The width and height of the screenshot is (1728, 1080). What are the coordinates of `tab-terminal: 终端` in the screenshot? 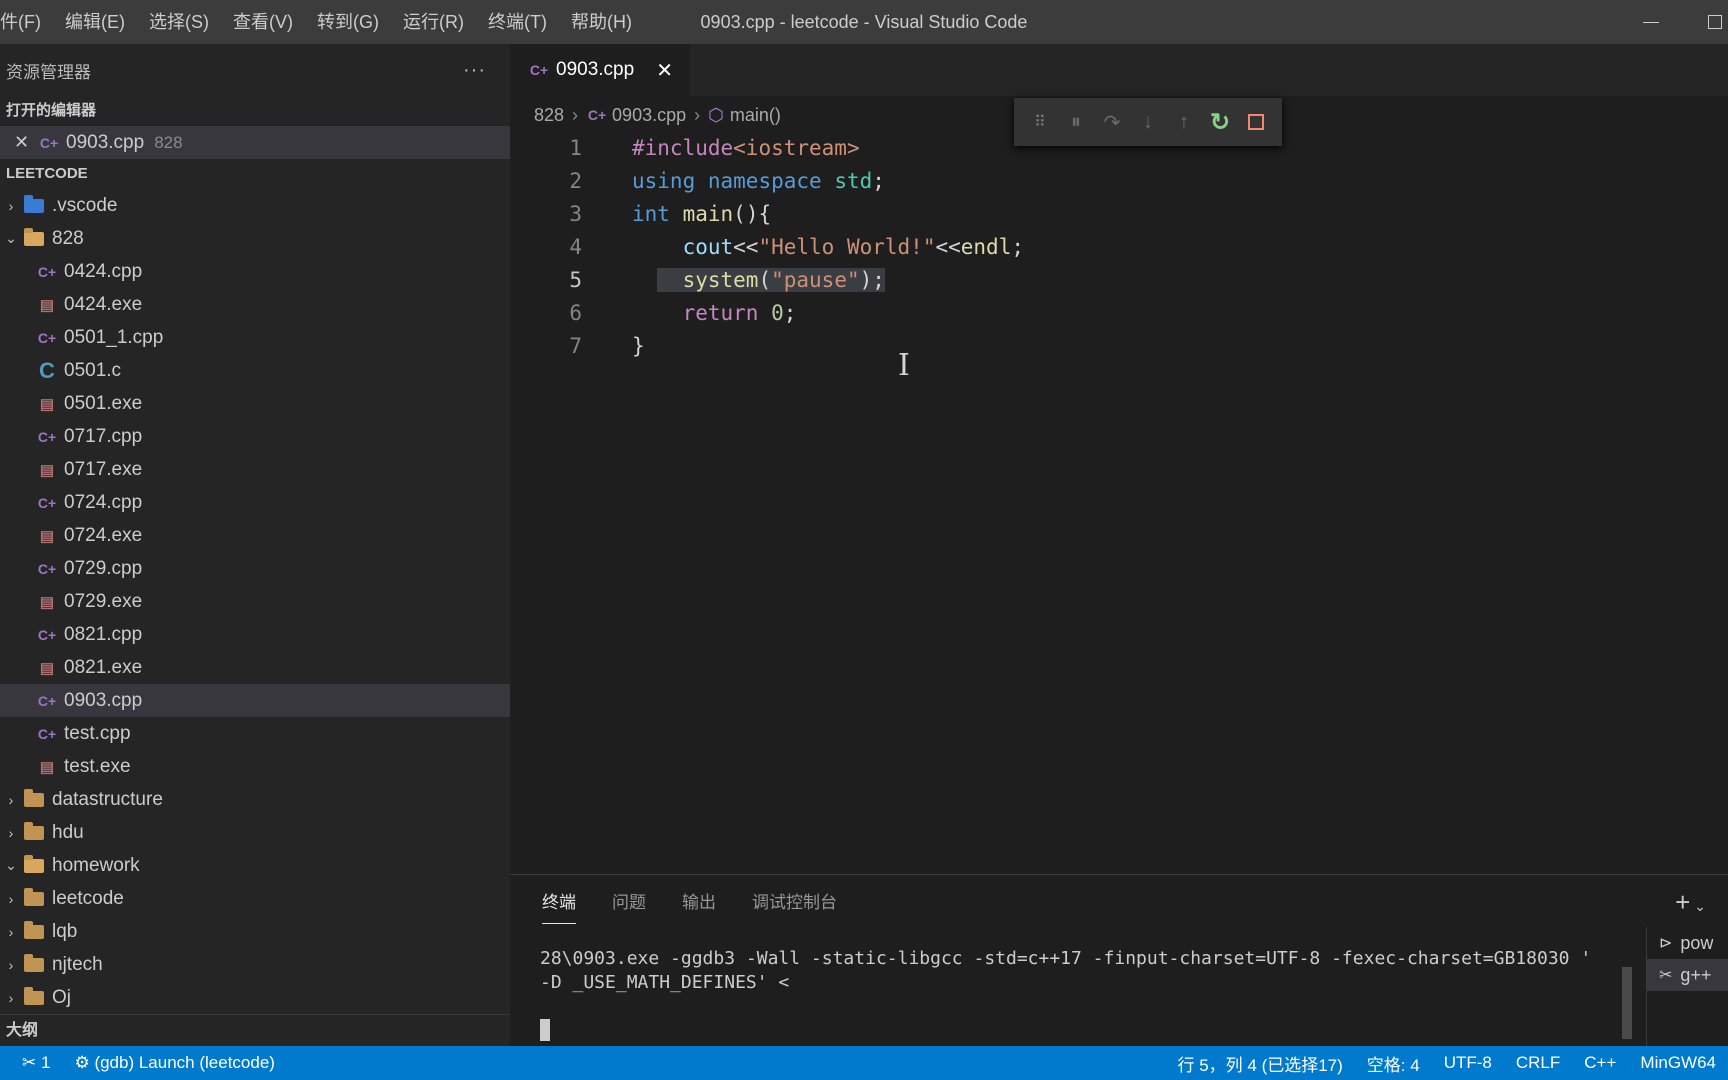 It's located at (559, 906).